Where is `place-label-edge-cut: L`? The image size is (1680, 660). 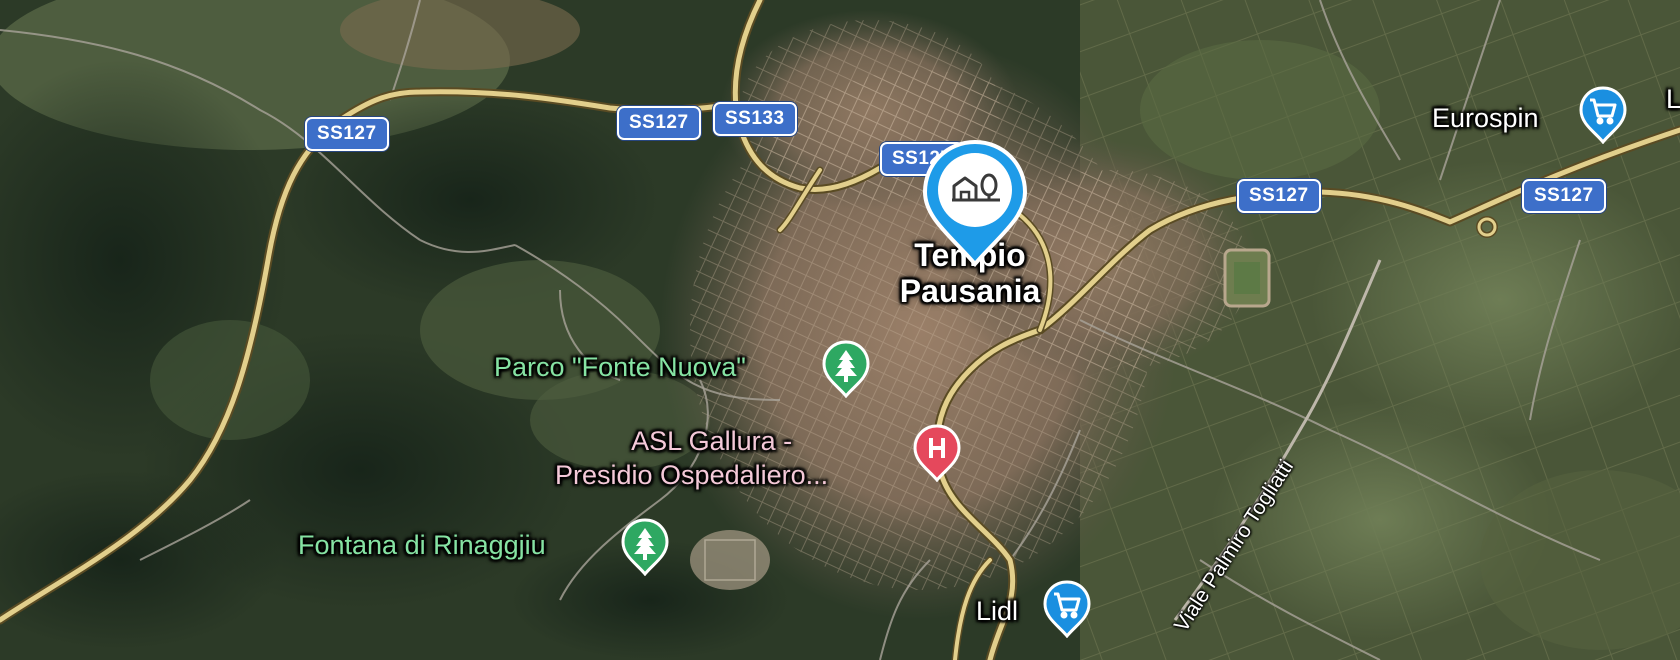 place-label-edge-cut: L is located at coordinates (1673, 99).